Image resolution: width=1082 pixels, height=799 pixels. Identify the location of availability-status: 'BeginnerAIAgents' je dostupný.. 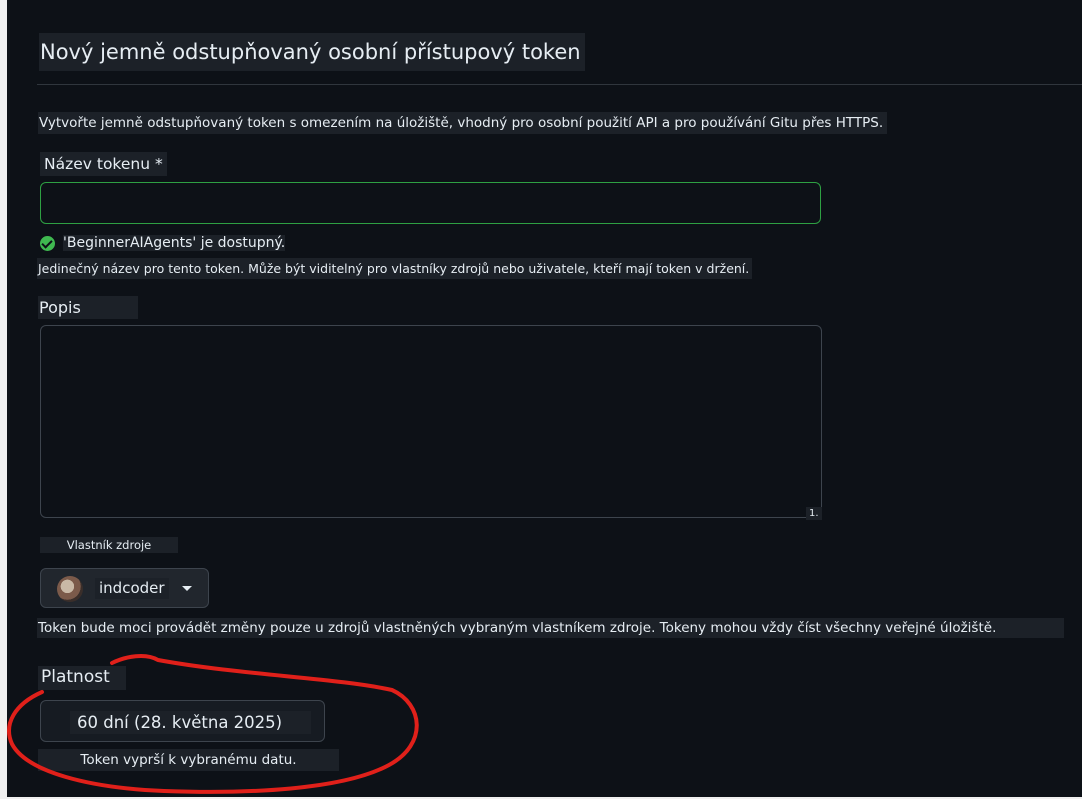
(163, 243).